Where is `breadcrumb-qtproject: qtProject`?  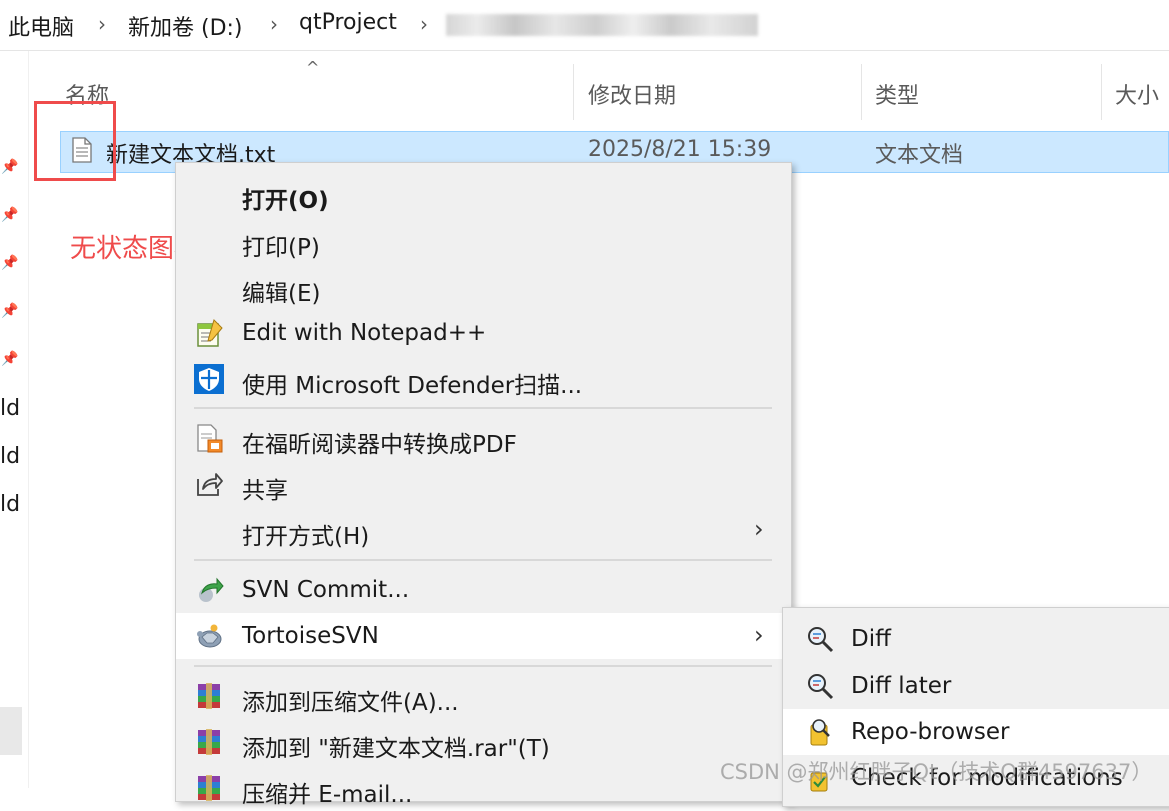 breadcrumb-qtproject: qtProject is located at coordinates (348, 22).